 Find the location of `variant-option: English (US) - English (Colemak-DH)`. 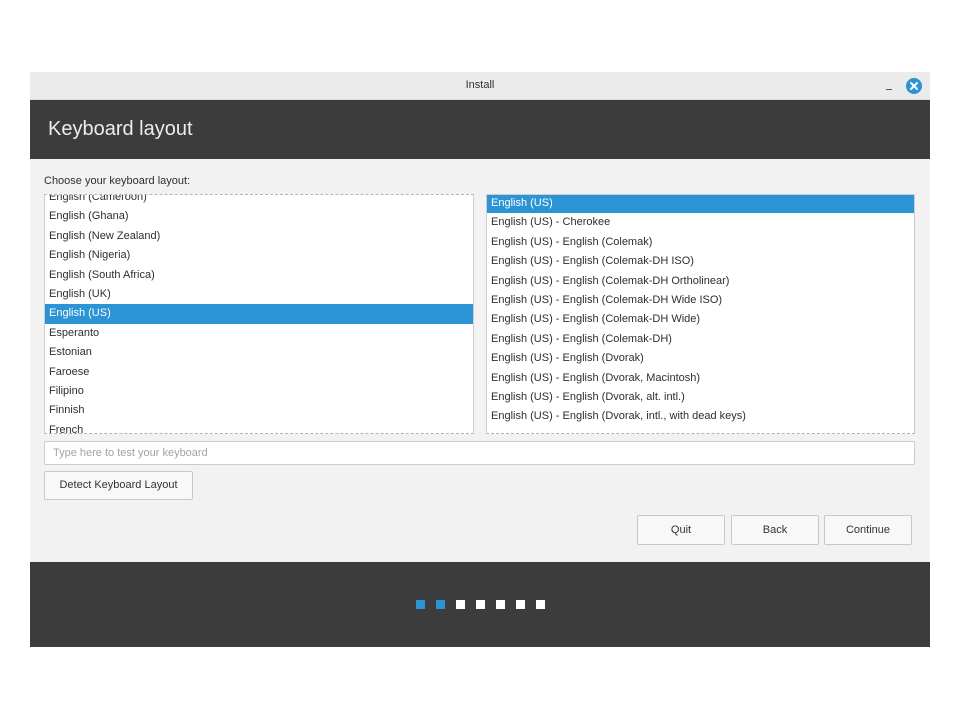

variant-option: English (US) - English (Colemak-DH) is located at coordinates (700, 339).